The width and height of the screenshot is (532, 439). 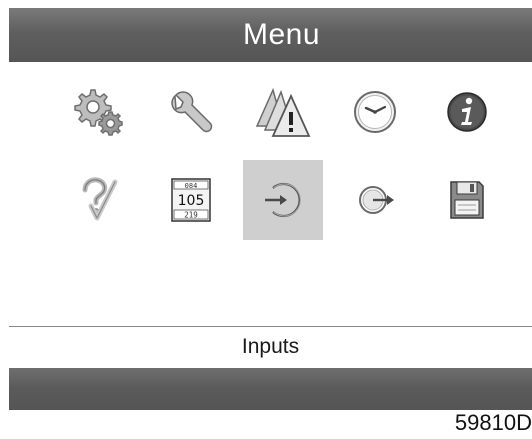 I want to click on menu-item-service, so click(x=191, y=112).